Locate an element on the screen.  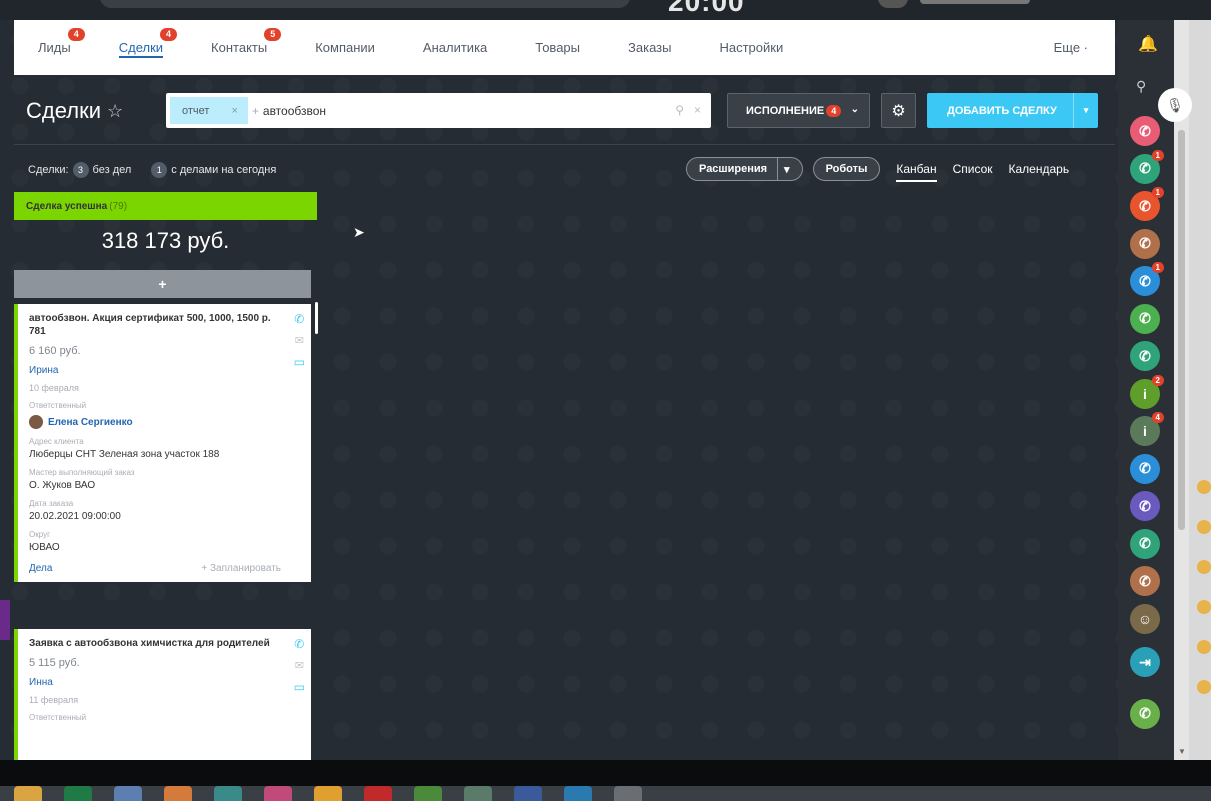
nav-more: Еще · is located at coordinates (1071, 47).